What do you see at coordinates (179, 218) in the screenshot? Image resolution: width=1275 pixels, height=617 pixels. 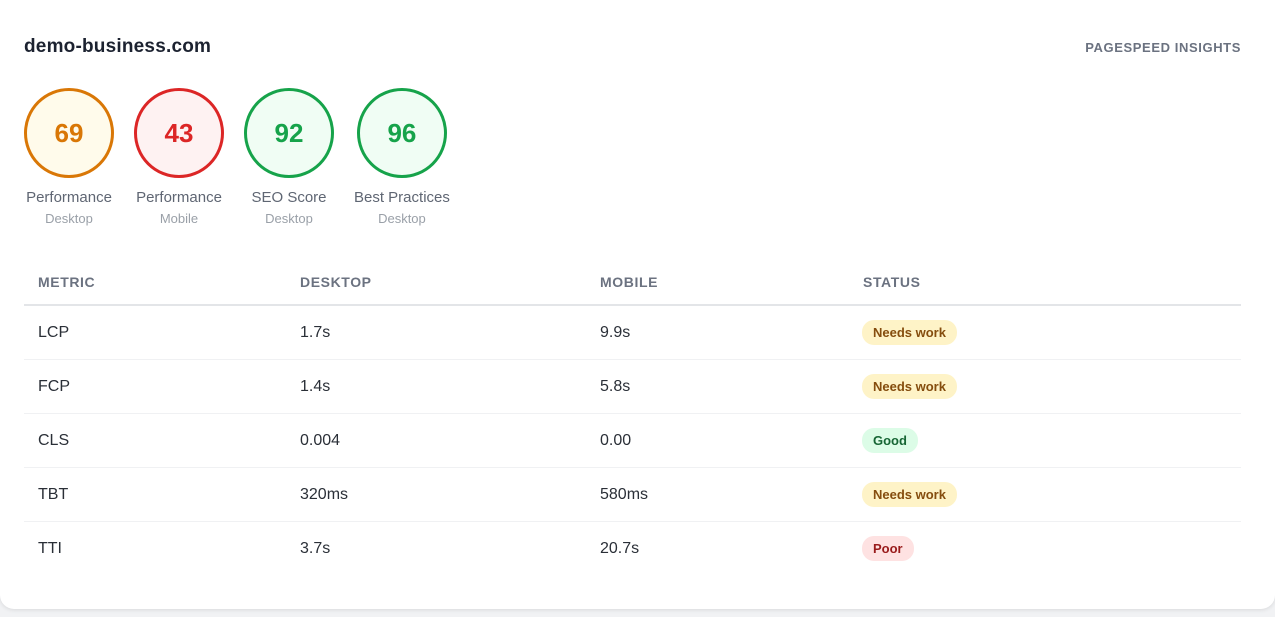 I see `score-device: Mobile` at bounding box center [179, 218].